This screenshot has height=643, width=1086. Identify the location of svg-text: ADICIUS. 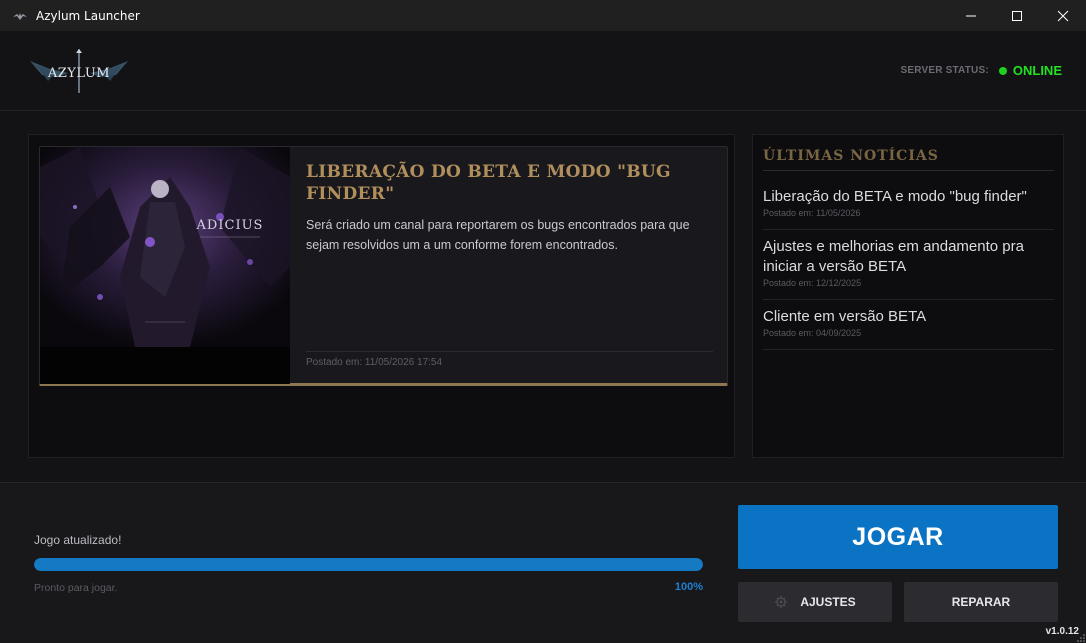
(230, 225).